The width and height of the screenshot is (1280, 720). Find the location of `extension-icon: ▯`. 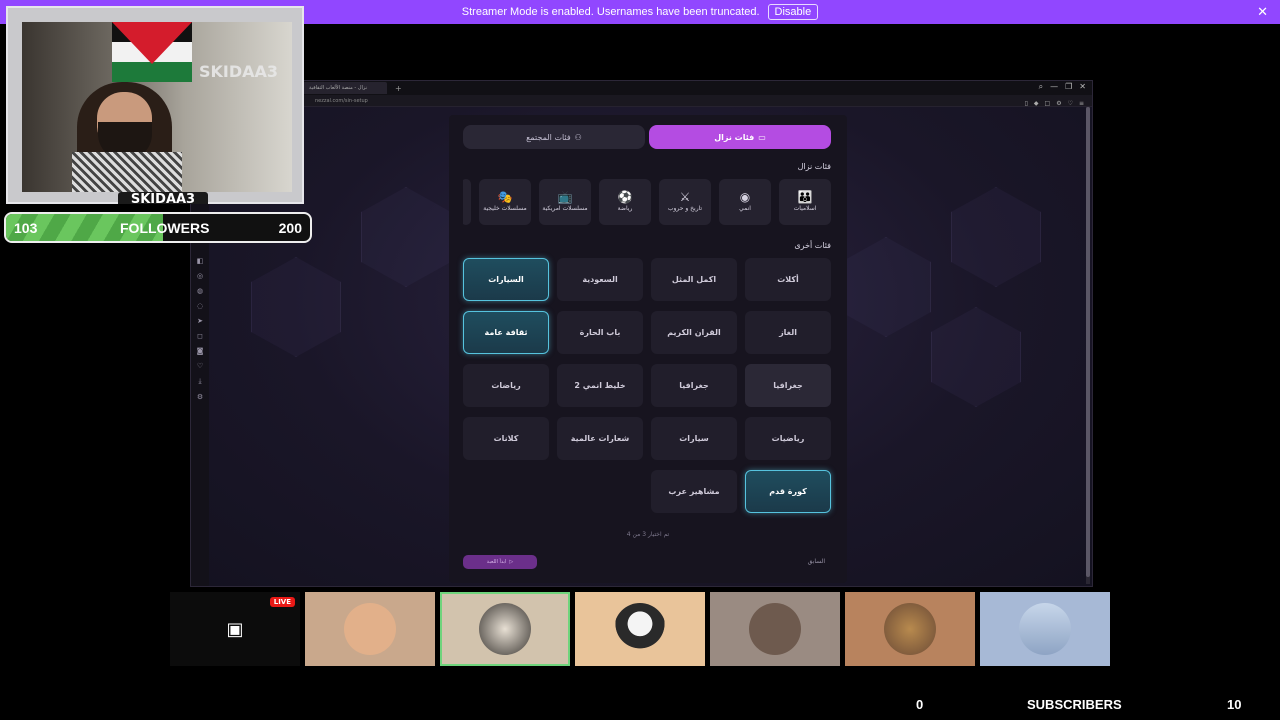

extension-icon: ▯ is located at coordinates (1026, 103).